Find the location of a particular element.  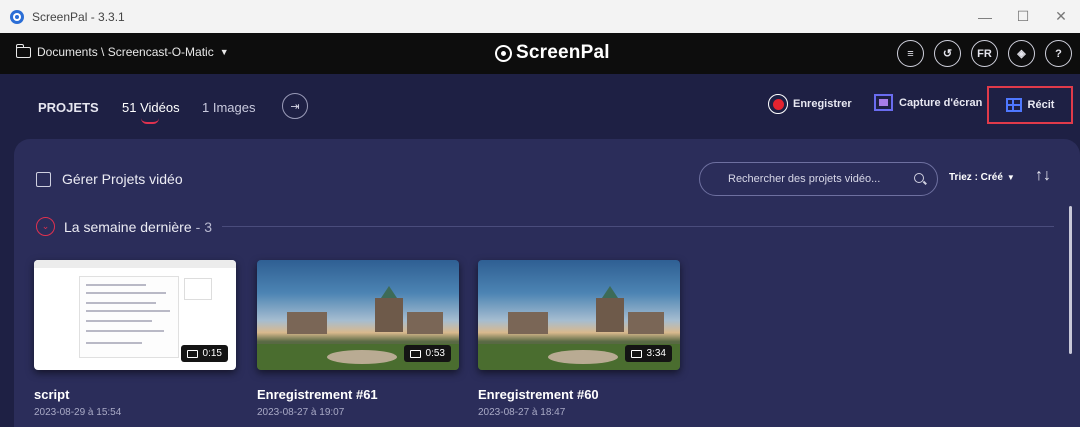

record-icon is located at coordinates (778, 104).